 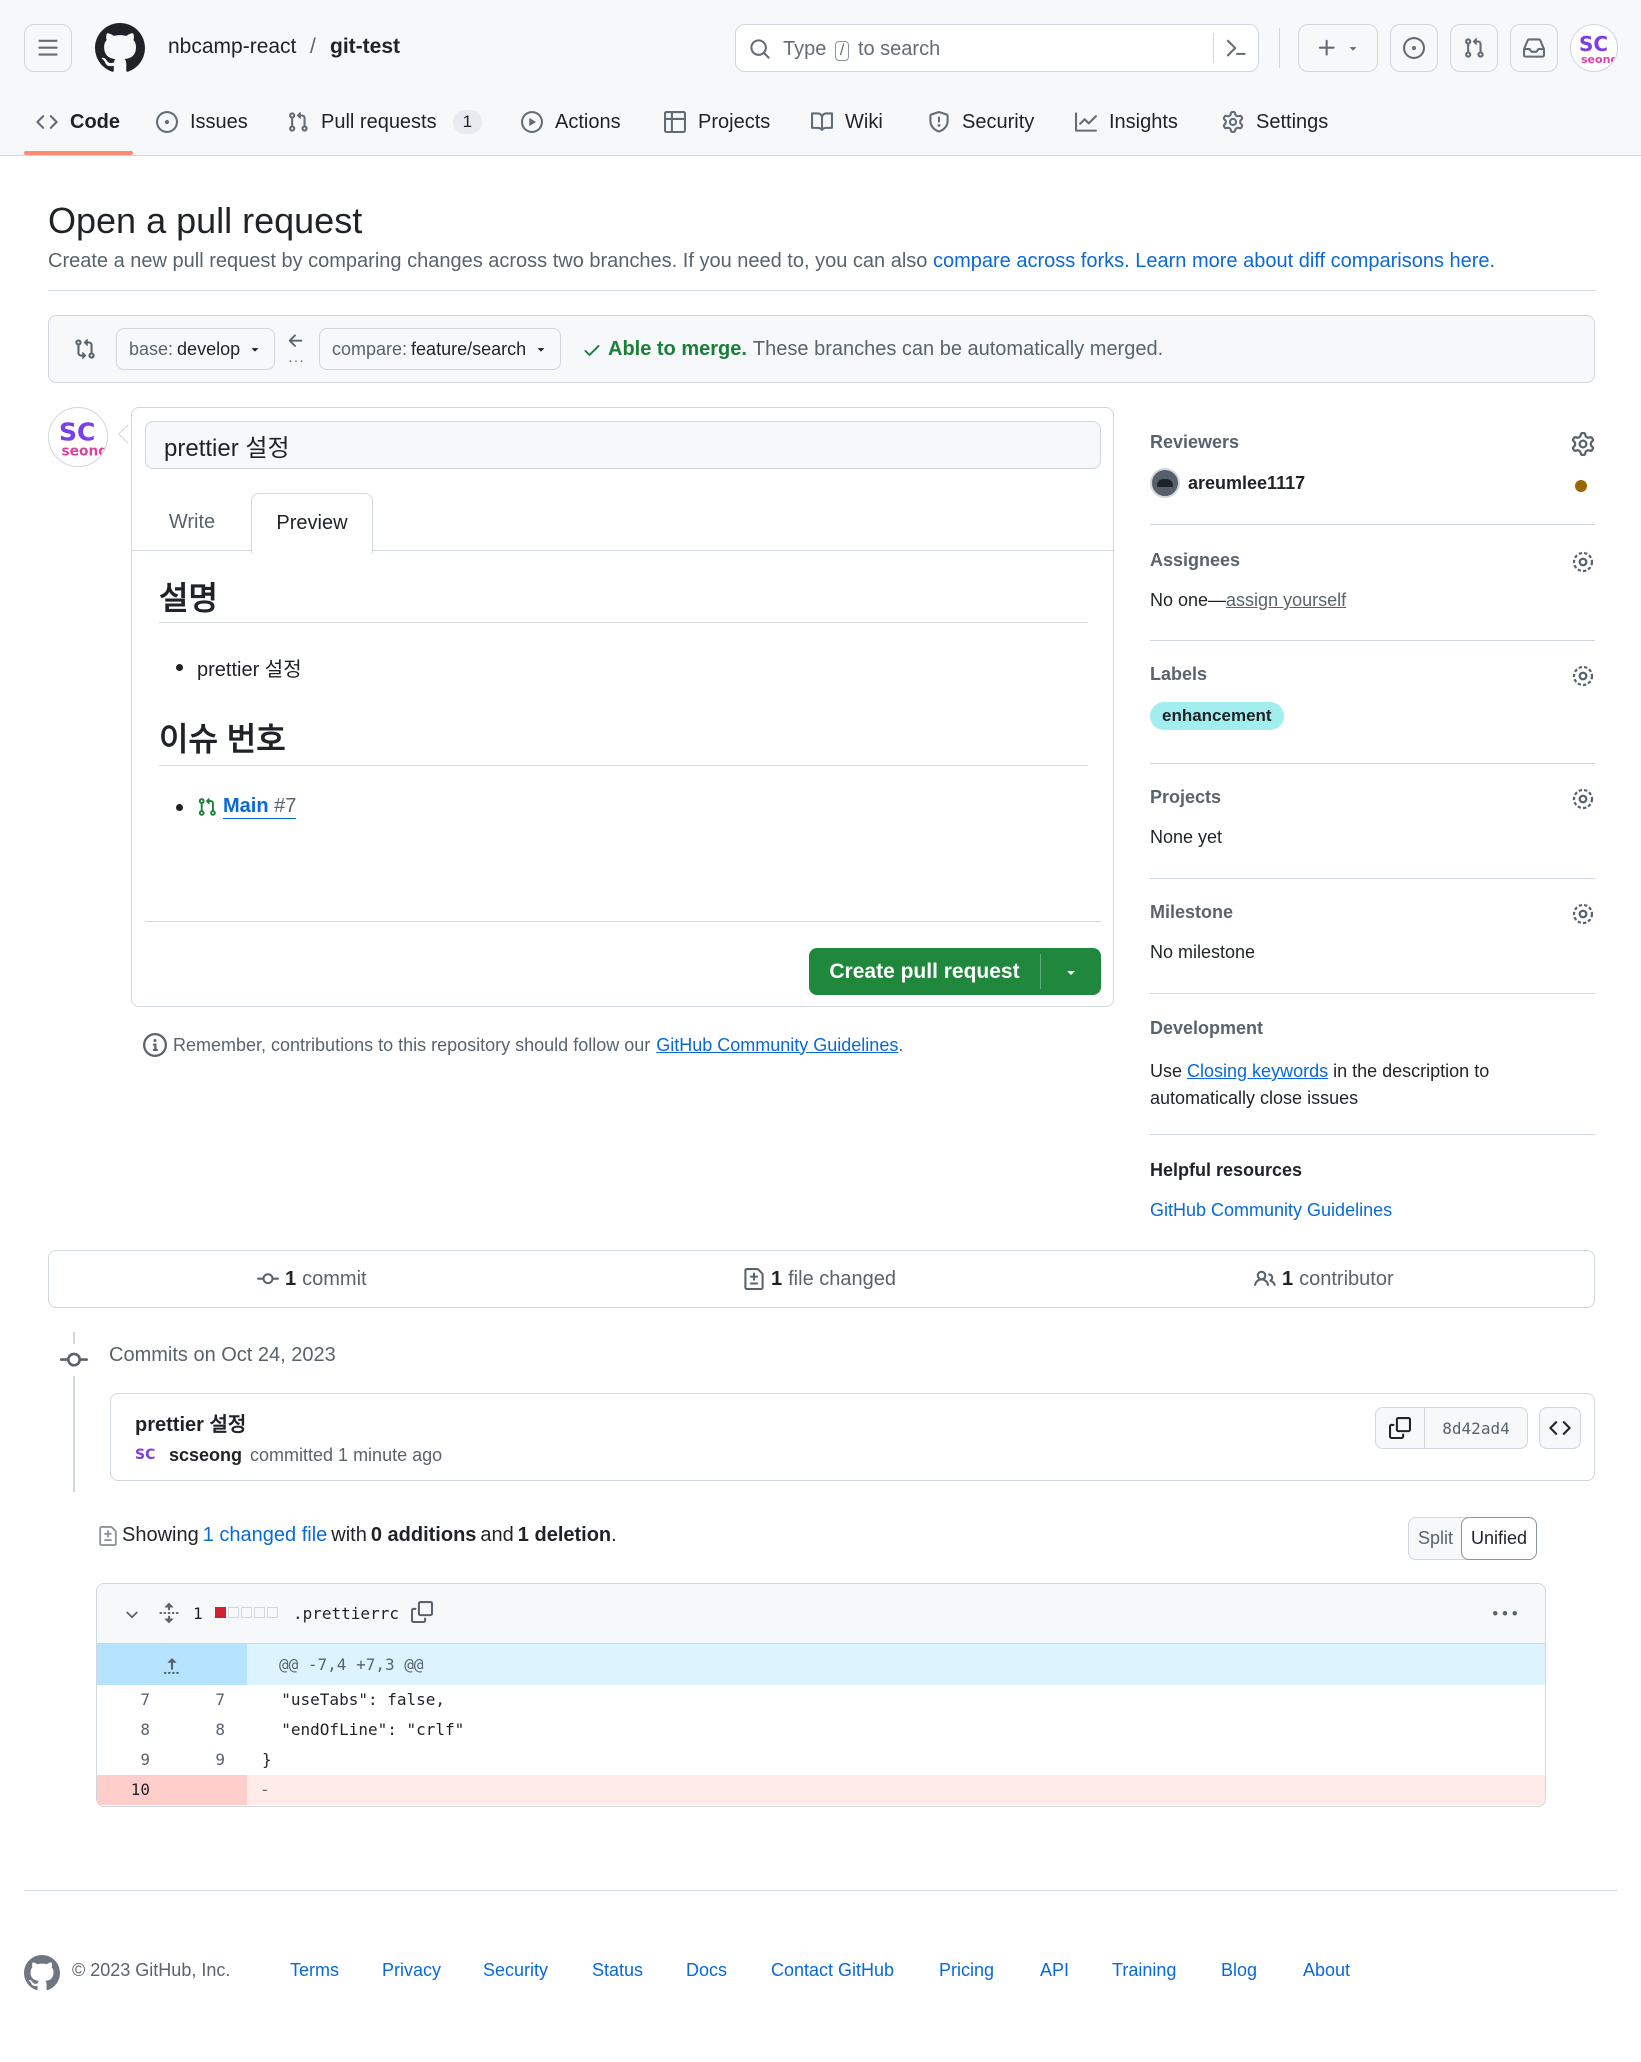 What do you see at coordinates (1257, 1071) in the screenshot?
I see `closing-keywords-link: Closing keywords` at bounding box center [1257, 1071].